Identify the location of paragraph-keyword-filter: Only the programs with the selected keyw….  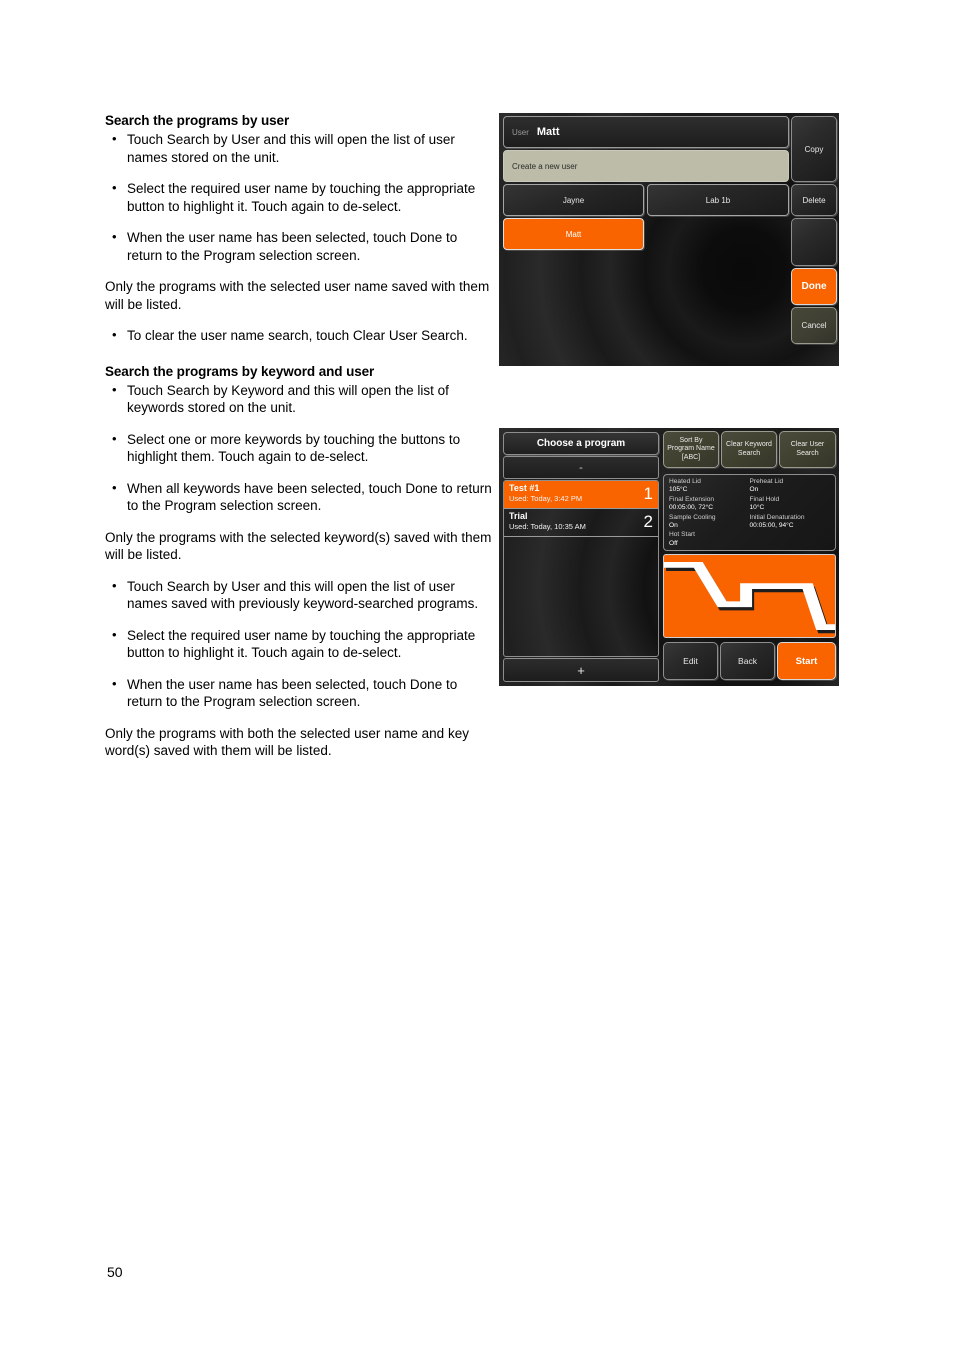
(298, 546).